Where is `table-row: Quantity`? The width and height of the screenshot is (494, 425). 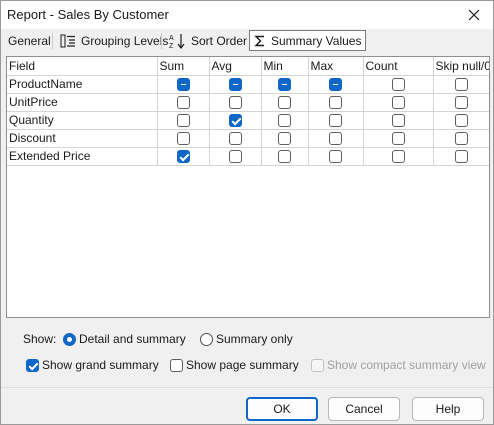
table-row: Quantity is located at coordinates (248, 120).